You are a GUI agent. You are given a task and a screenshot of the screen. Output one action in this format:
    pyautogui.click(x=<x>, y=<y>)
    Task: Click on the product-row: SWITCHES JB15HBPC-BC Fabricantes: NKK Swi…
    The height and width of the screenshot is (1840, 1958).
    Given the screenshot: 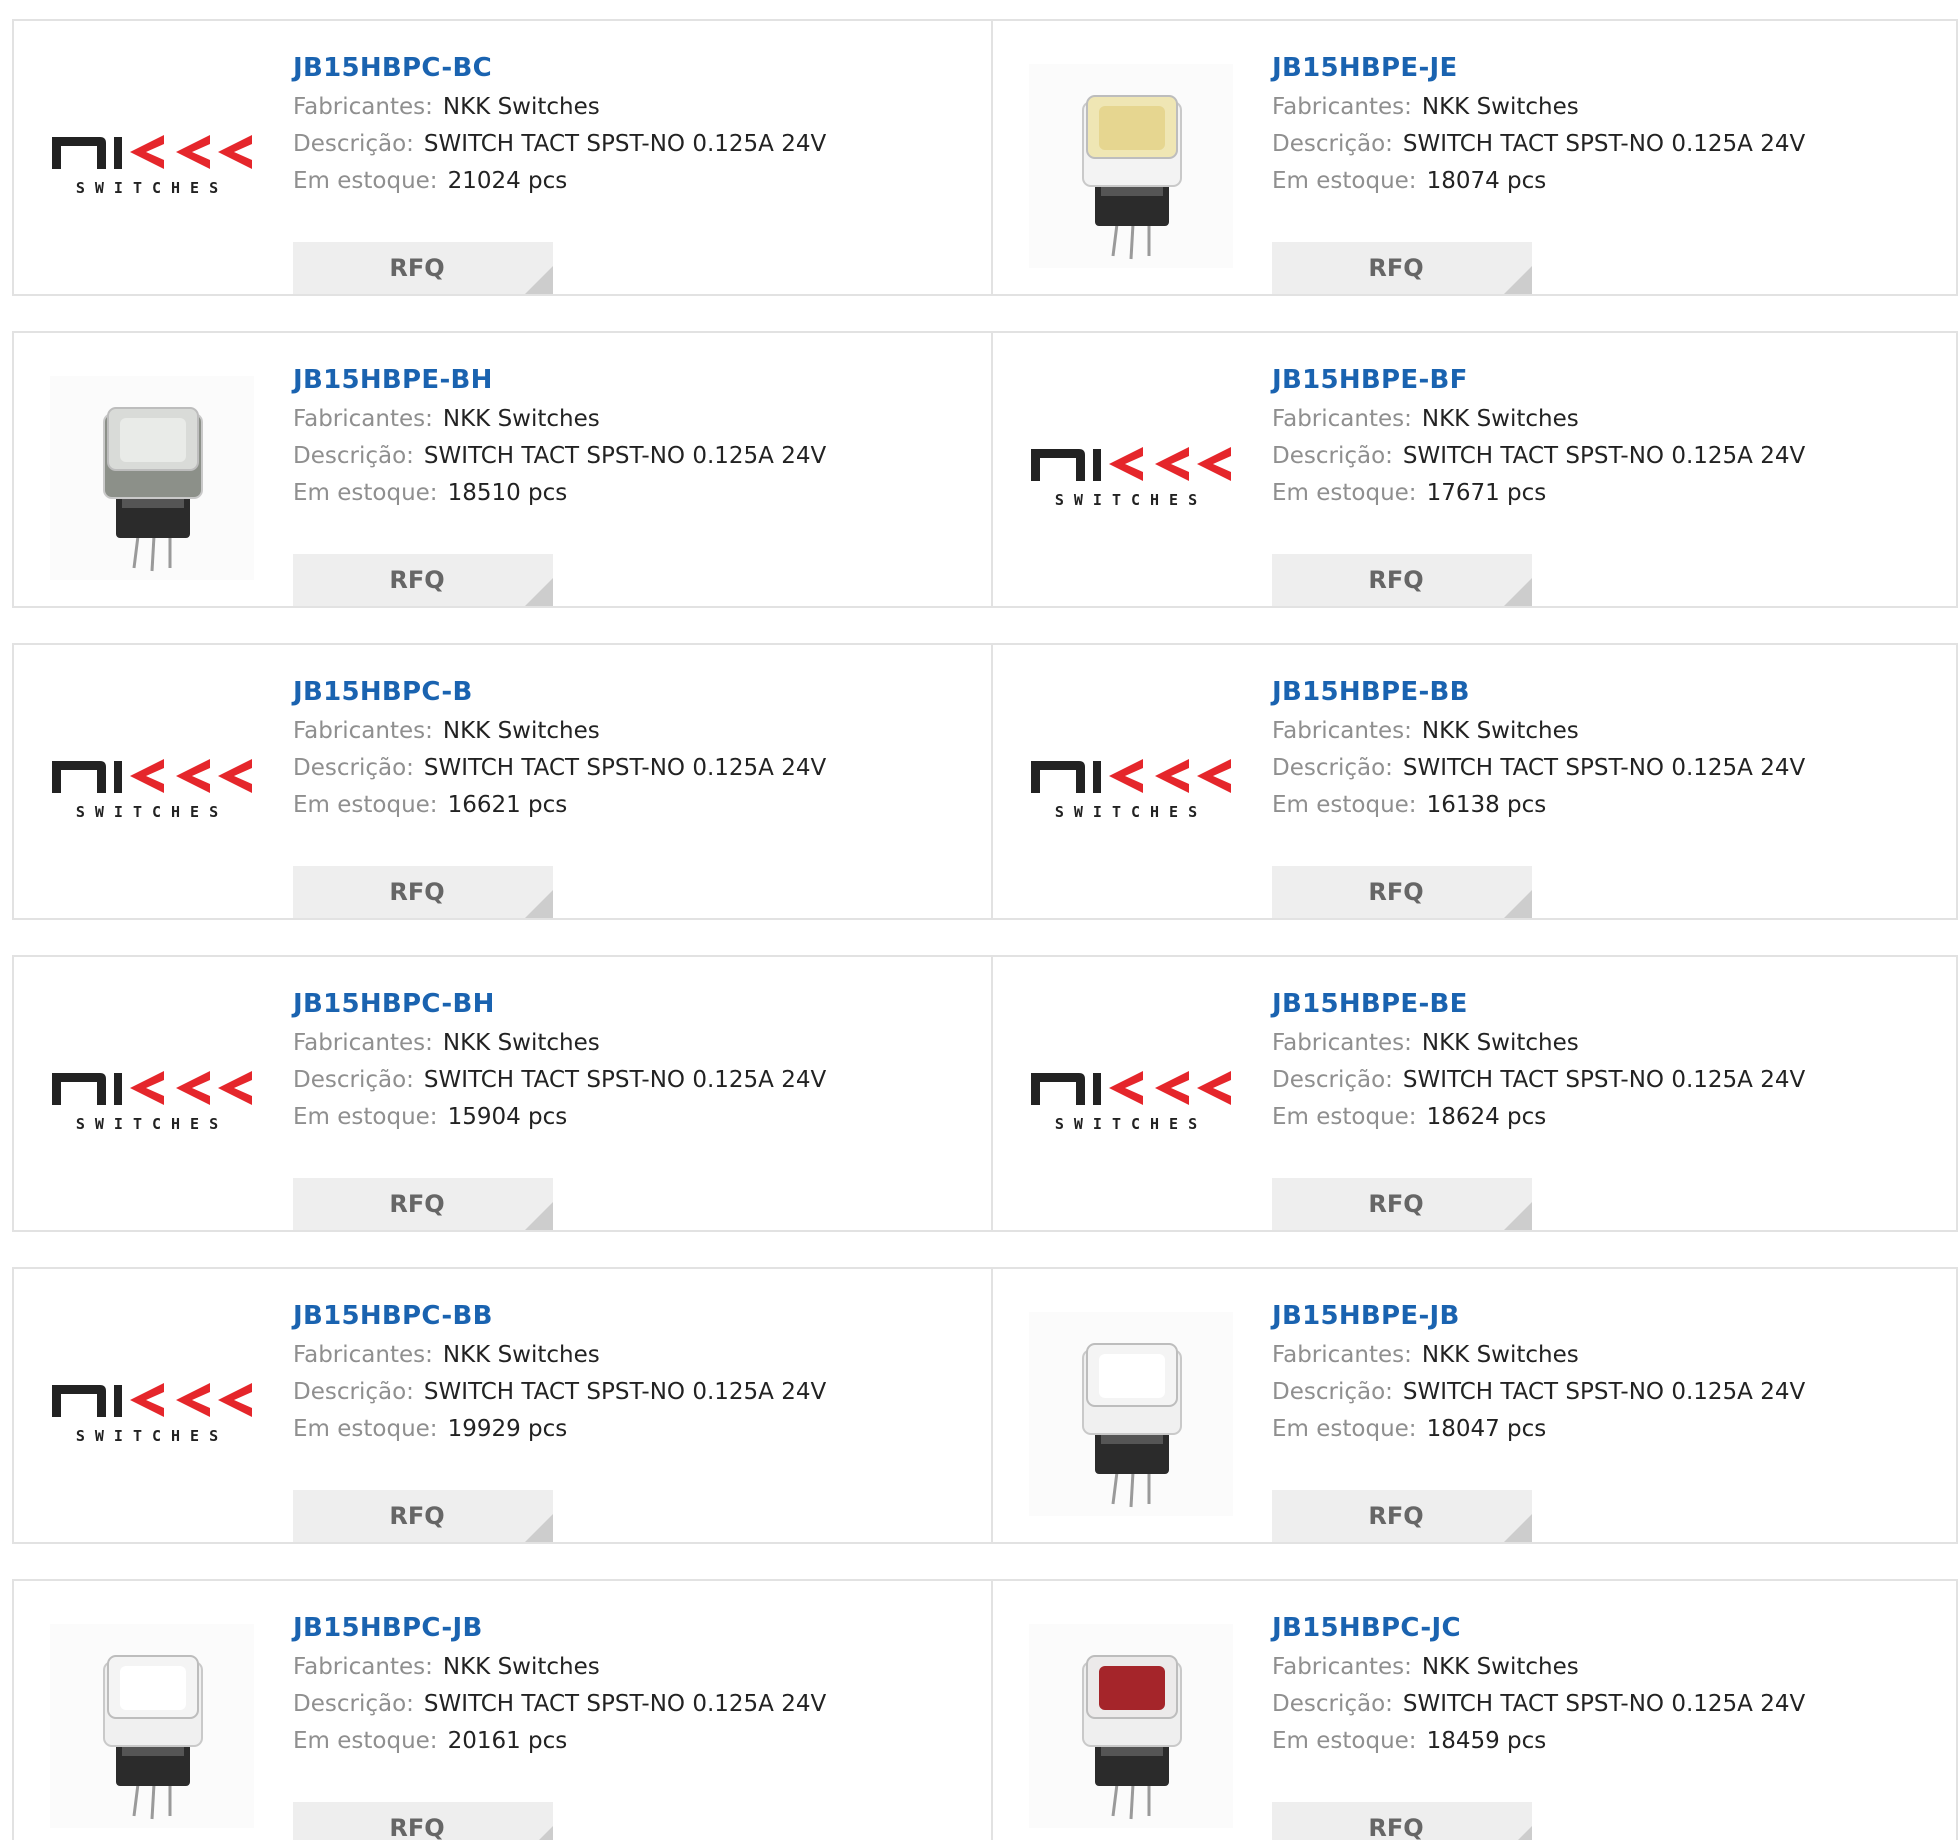 What is the action you would take?
    pyautogui.click(x=985, y=157)
    